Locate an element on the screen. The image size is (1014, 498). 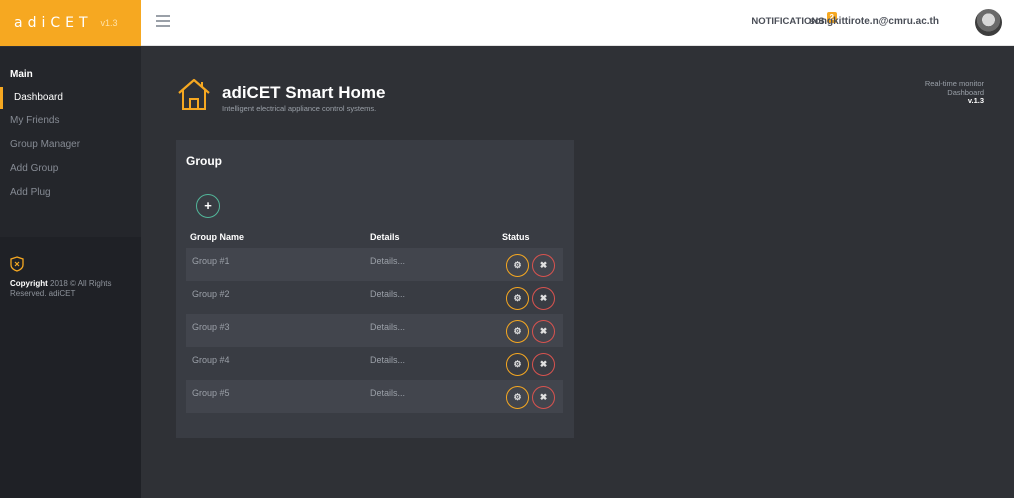
user-email: songkittirote.n@cmru.ac.th is located at coordinates (874, 21).